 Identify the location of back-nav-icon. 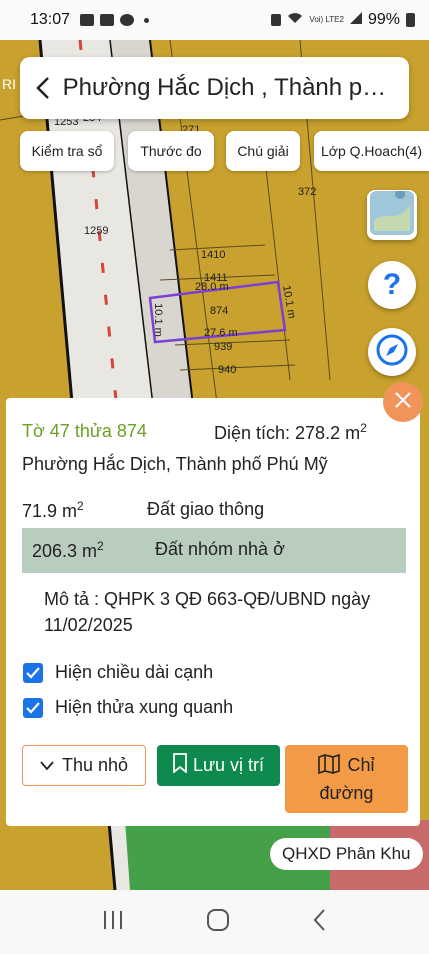
(320, 922).